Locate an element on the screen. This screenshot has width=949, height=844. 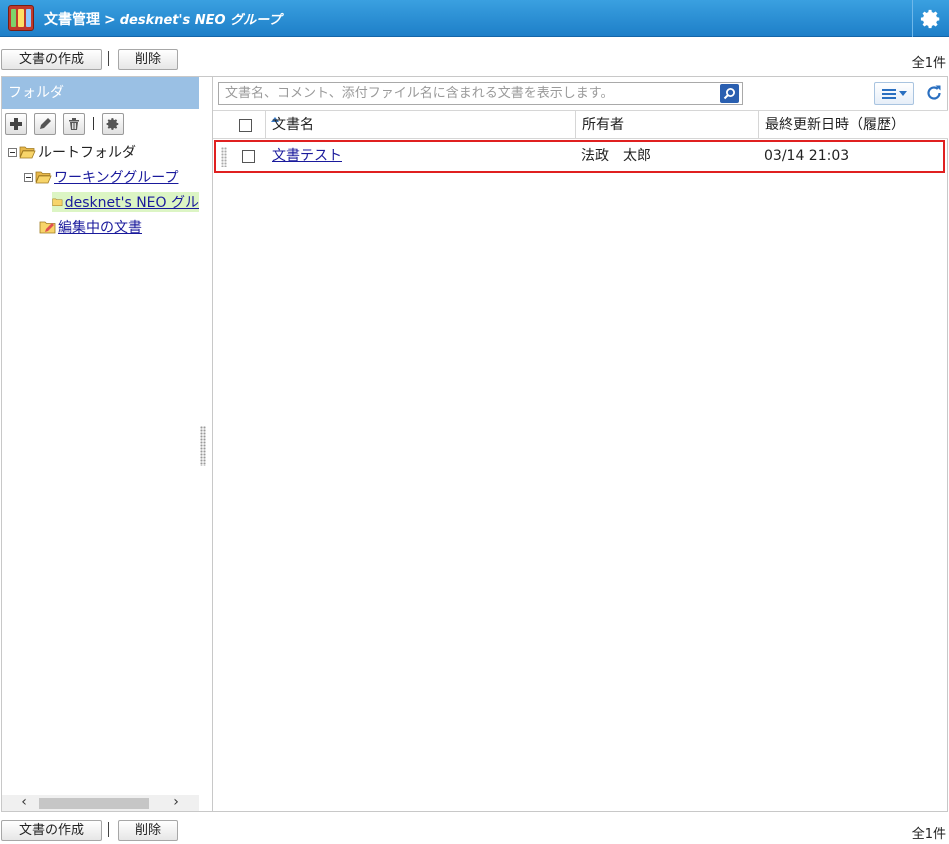
folder-toolbar is located at coordinates (100, 124).